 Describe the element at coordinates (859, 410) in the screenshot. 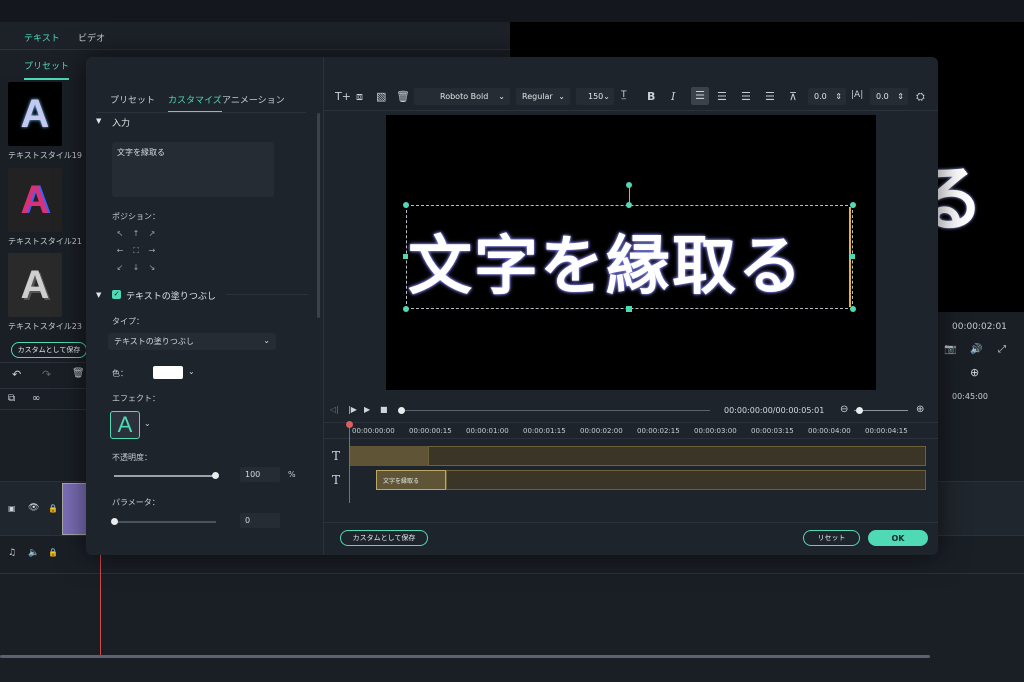

I see `zoom-slider-knob` at that location.